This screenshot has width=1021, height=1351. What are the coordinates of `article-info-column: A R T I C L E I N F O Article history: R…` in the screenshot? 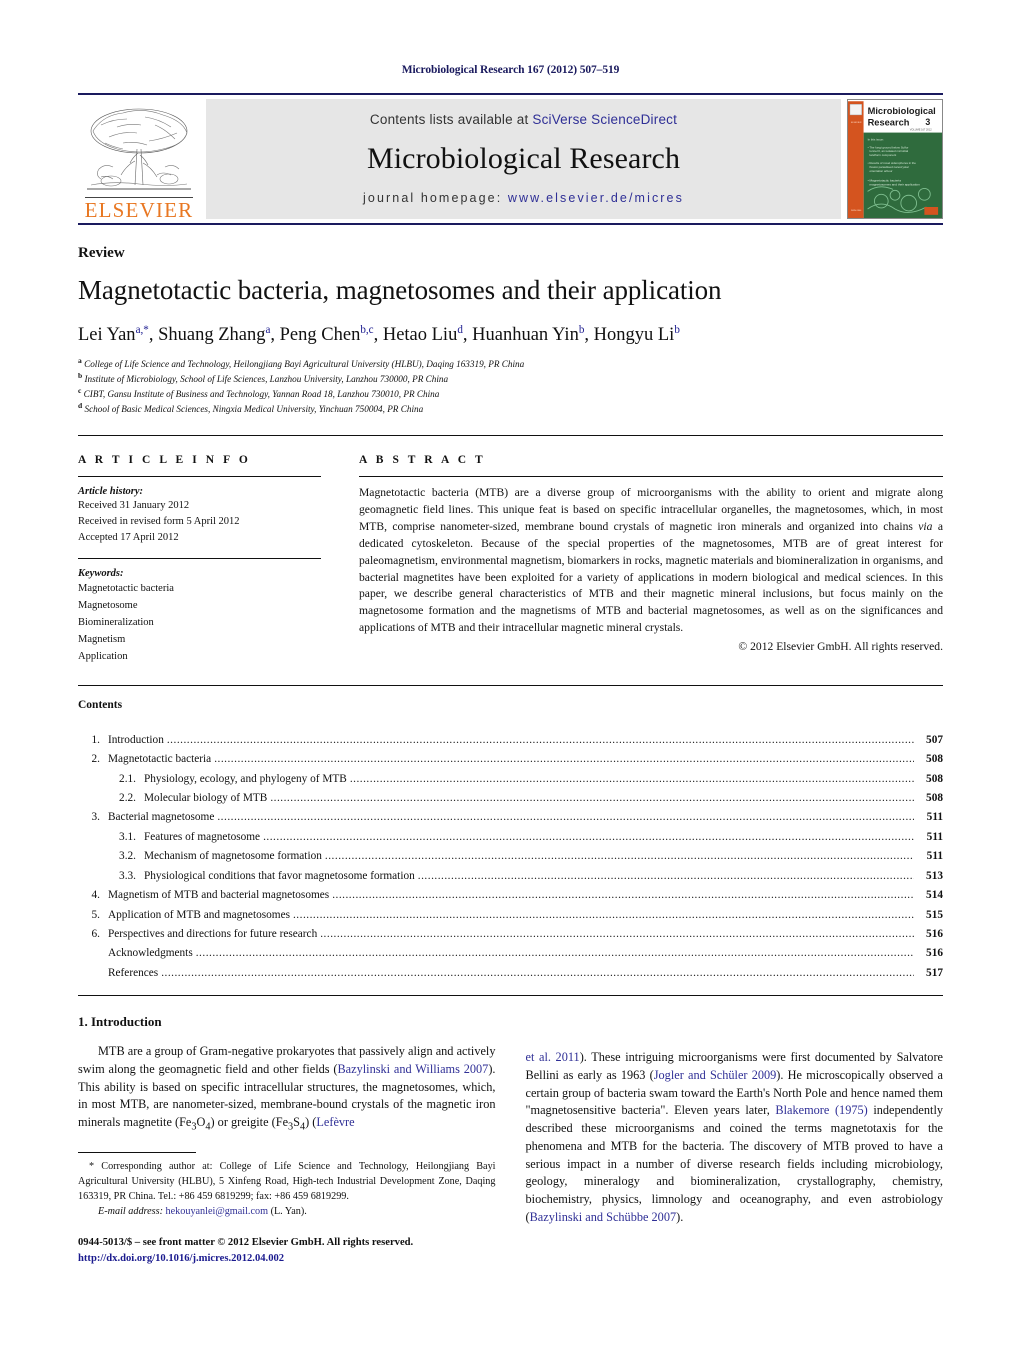 It's located at (199, 559).